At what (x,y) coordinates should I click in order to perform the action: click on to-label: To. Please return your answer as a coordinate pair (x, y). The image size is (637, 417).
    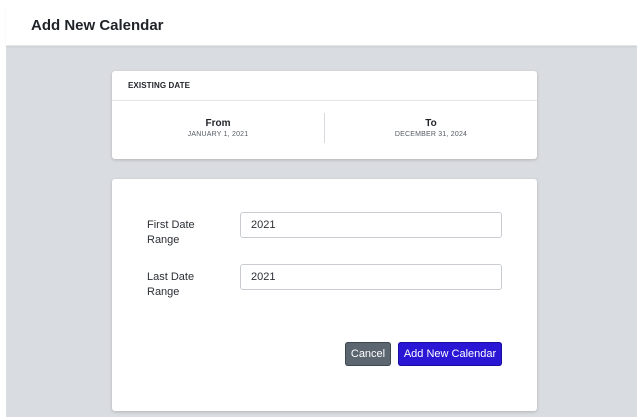
    Looking at the image, I should click on (431, 123).